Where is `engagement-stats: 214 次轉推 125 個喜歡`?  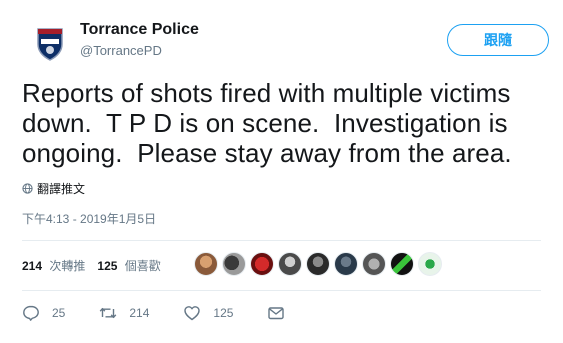 engagement-stats: 214 次轉推 125 個喜歡 is located at coordinates (97, 265).